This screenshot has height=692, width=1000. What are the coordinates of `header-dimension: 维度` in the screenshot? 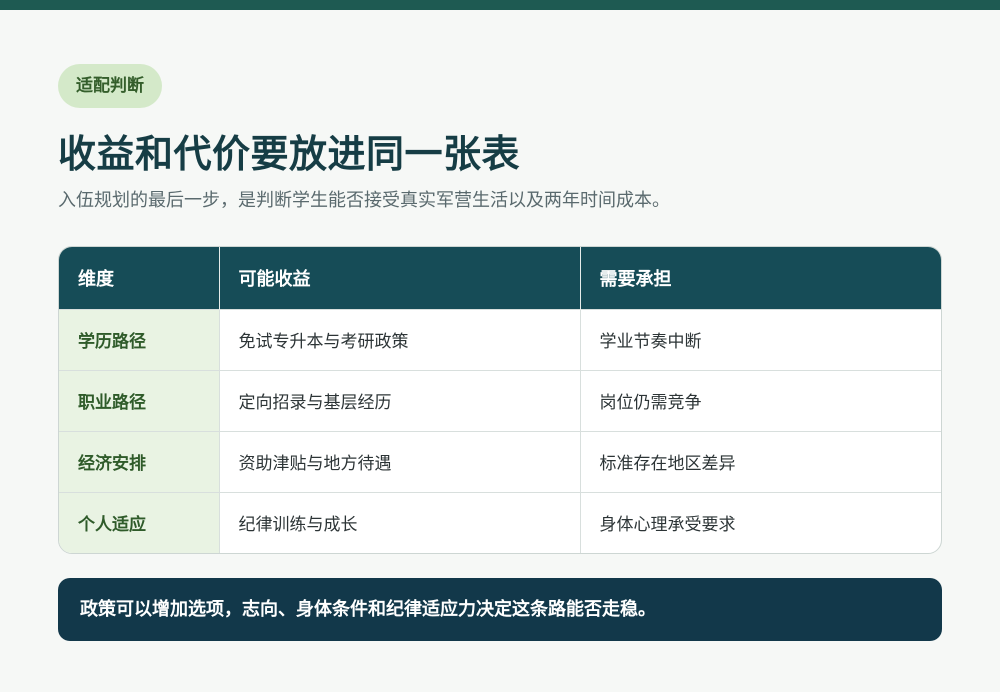 It's located at (139, 278).